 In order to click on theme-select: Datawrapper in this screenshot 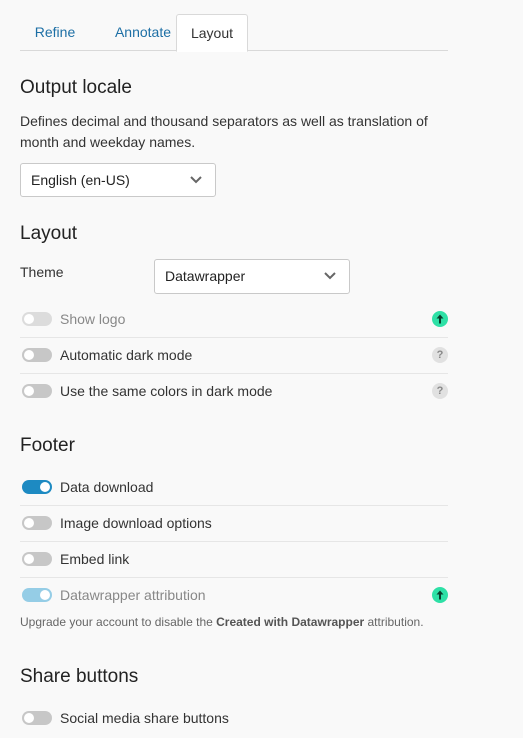, I will do `click(252, 276)`.